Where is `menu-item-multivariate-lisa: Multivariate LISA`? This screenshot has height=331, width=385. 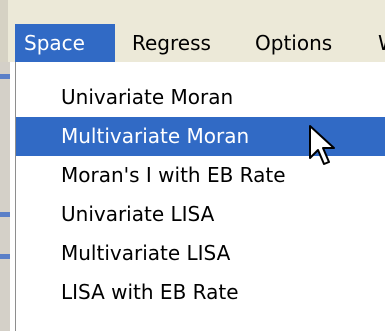 menu-item-multivariate-lisa: Multivariate LISA is located at coordinates (200, 253).